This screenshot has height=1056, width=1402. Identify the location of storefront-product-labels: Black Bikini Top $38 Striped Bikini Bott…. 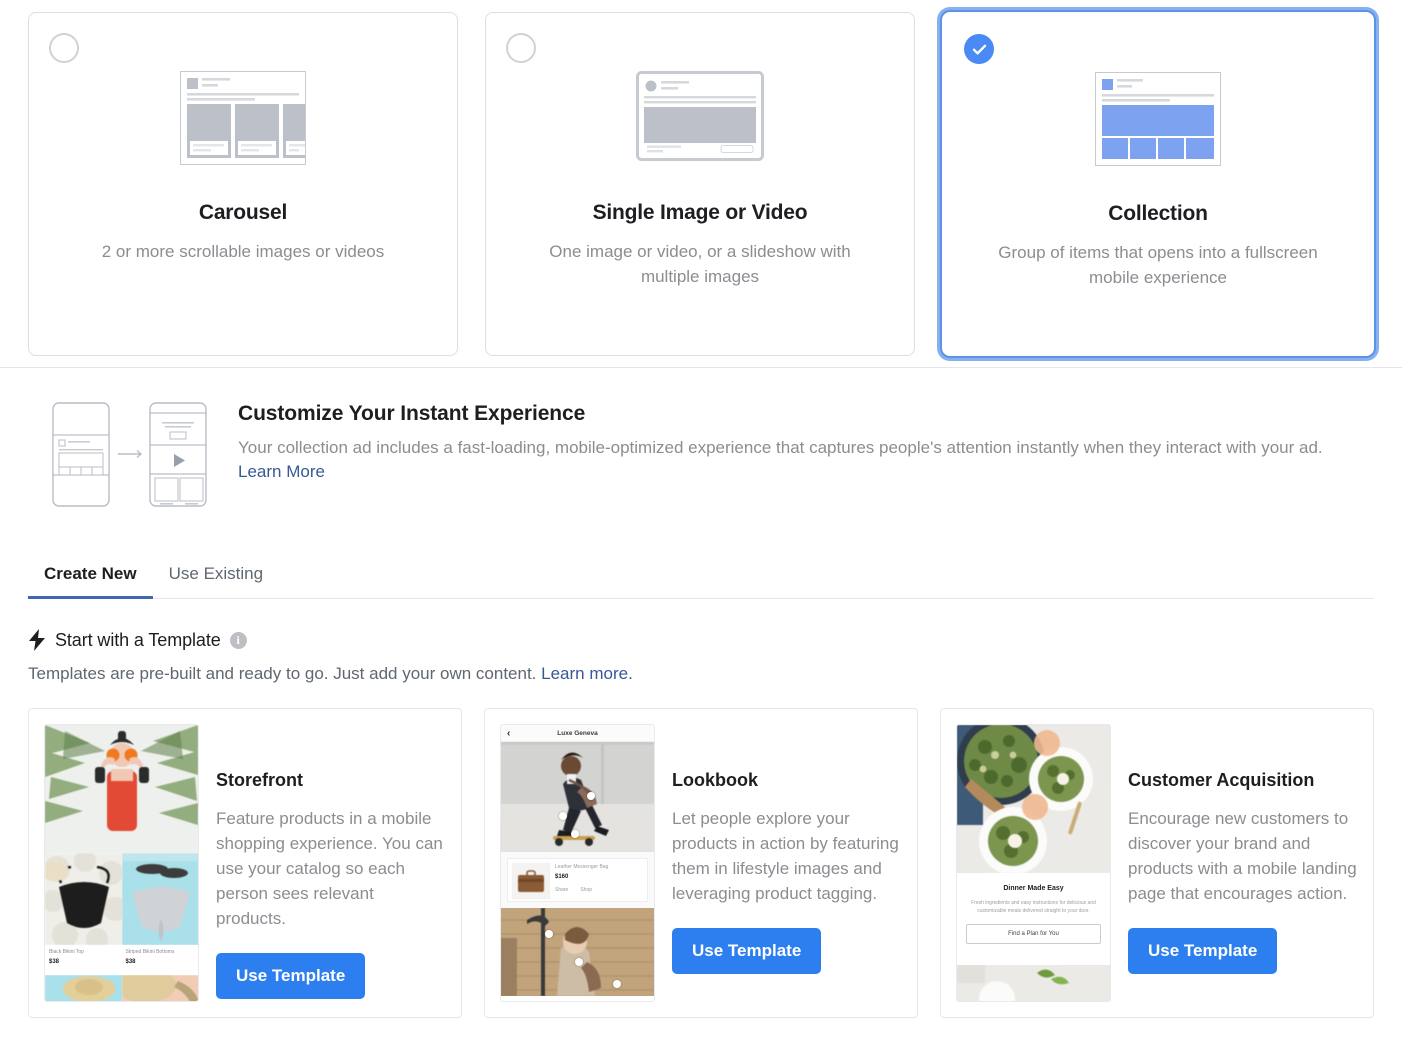
(121, 960).